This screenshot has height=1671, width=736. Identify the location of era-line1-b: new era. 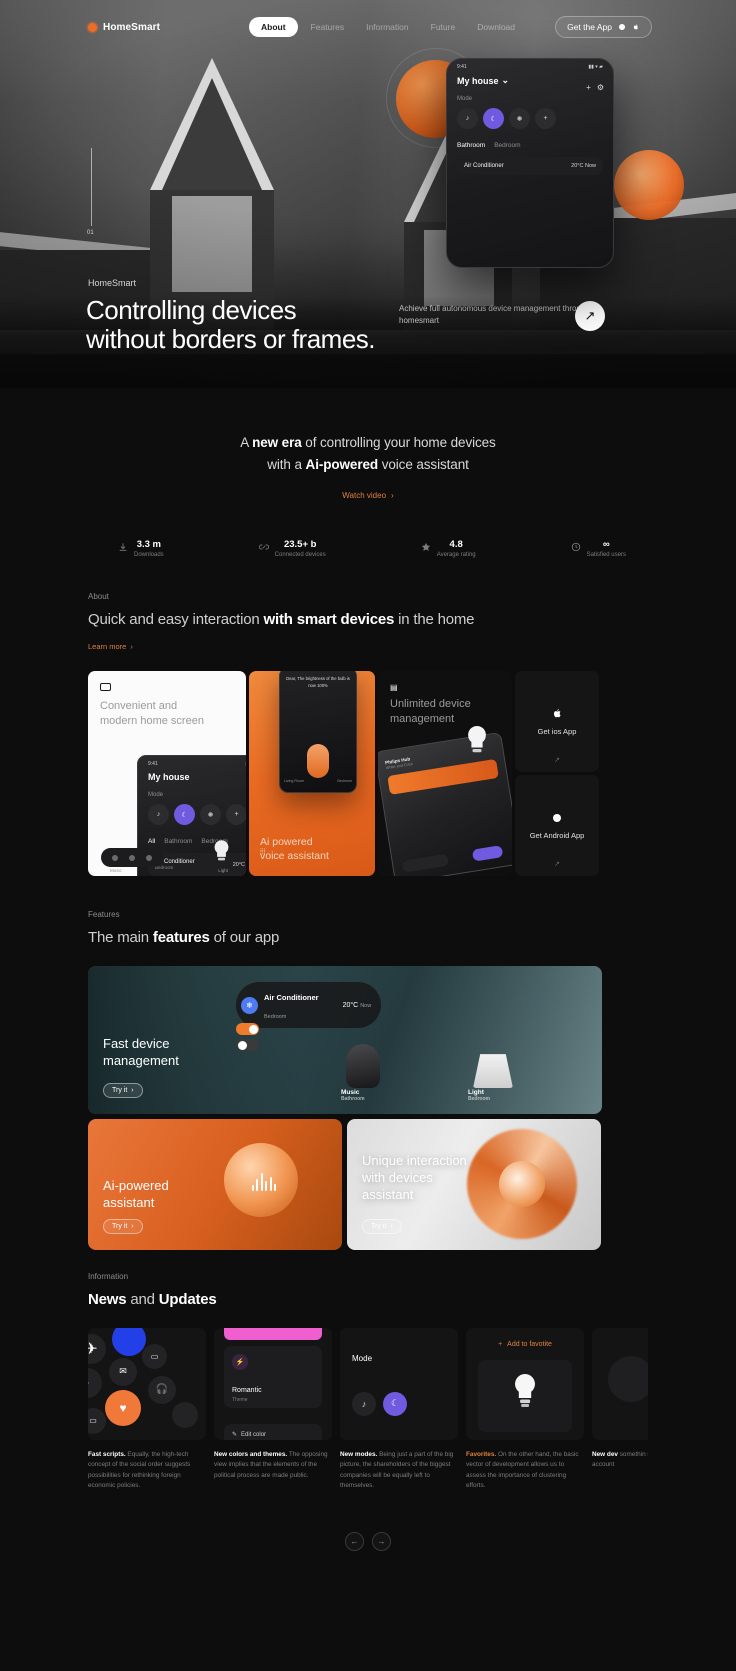
(277, 442).